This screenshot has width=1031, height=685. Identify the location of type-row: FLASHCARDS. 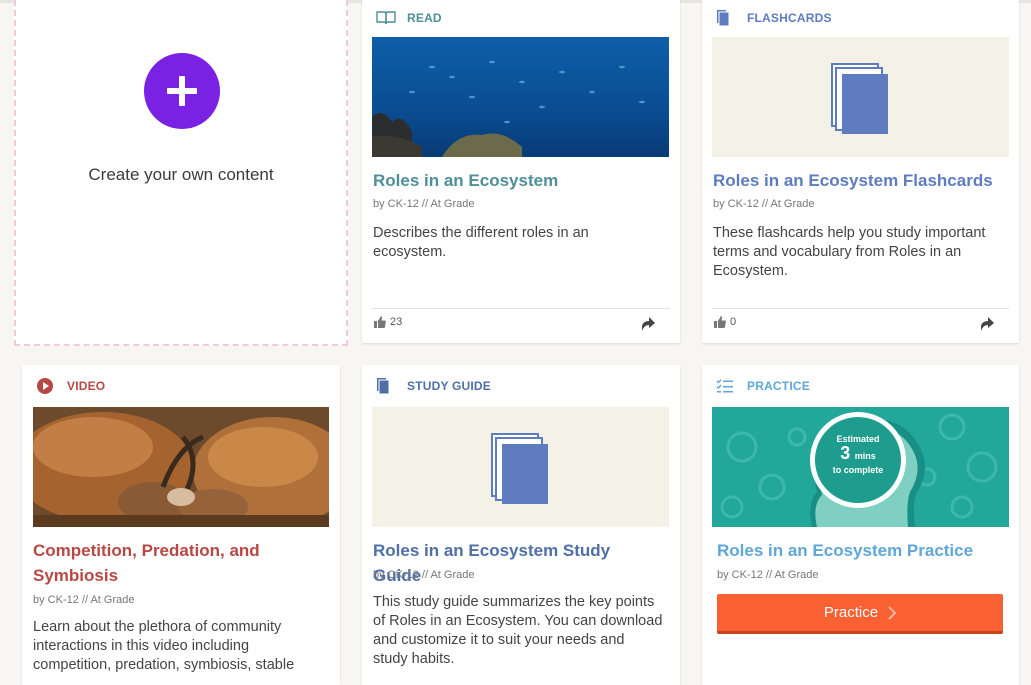
(774, 18).